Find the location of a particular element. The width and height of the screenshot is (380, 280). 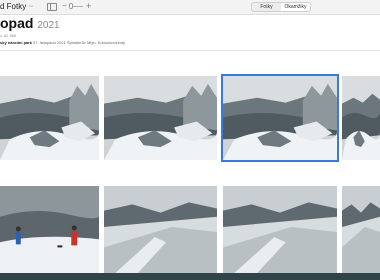

app-name-chevron: ~ is located at coordinates (29, 6).